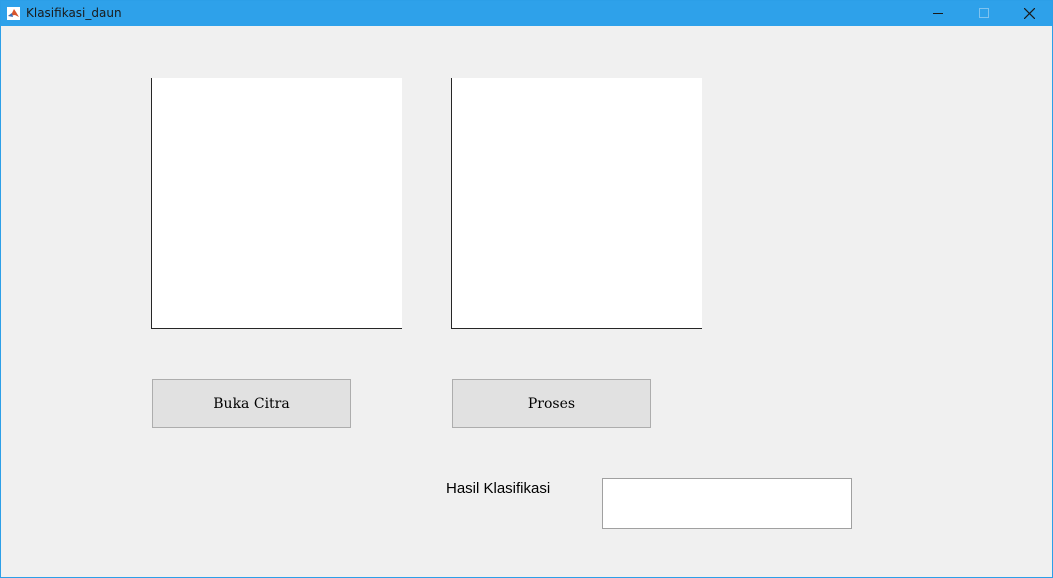 The width and height of the screenshot is (1053, 578). I want to click on maximize-icon, so click(984, 13).